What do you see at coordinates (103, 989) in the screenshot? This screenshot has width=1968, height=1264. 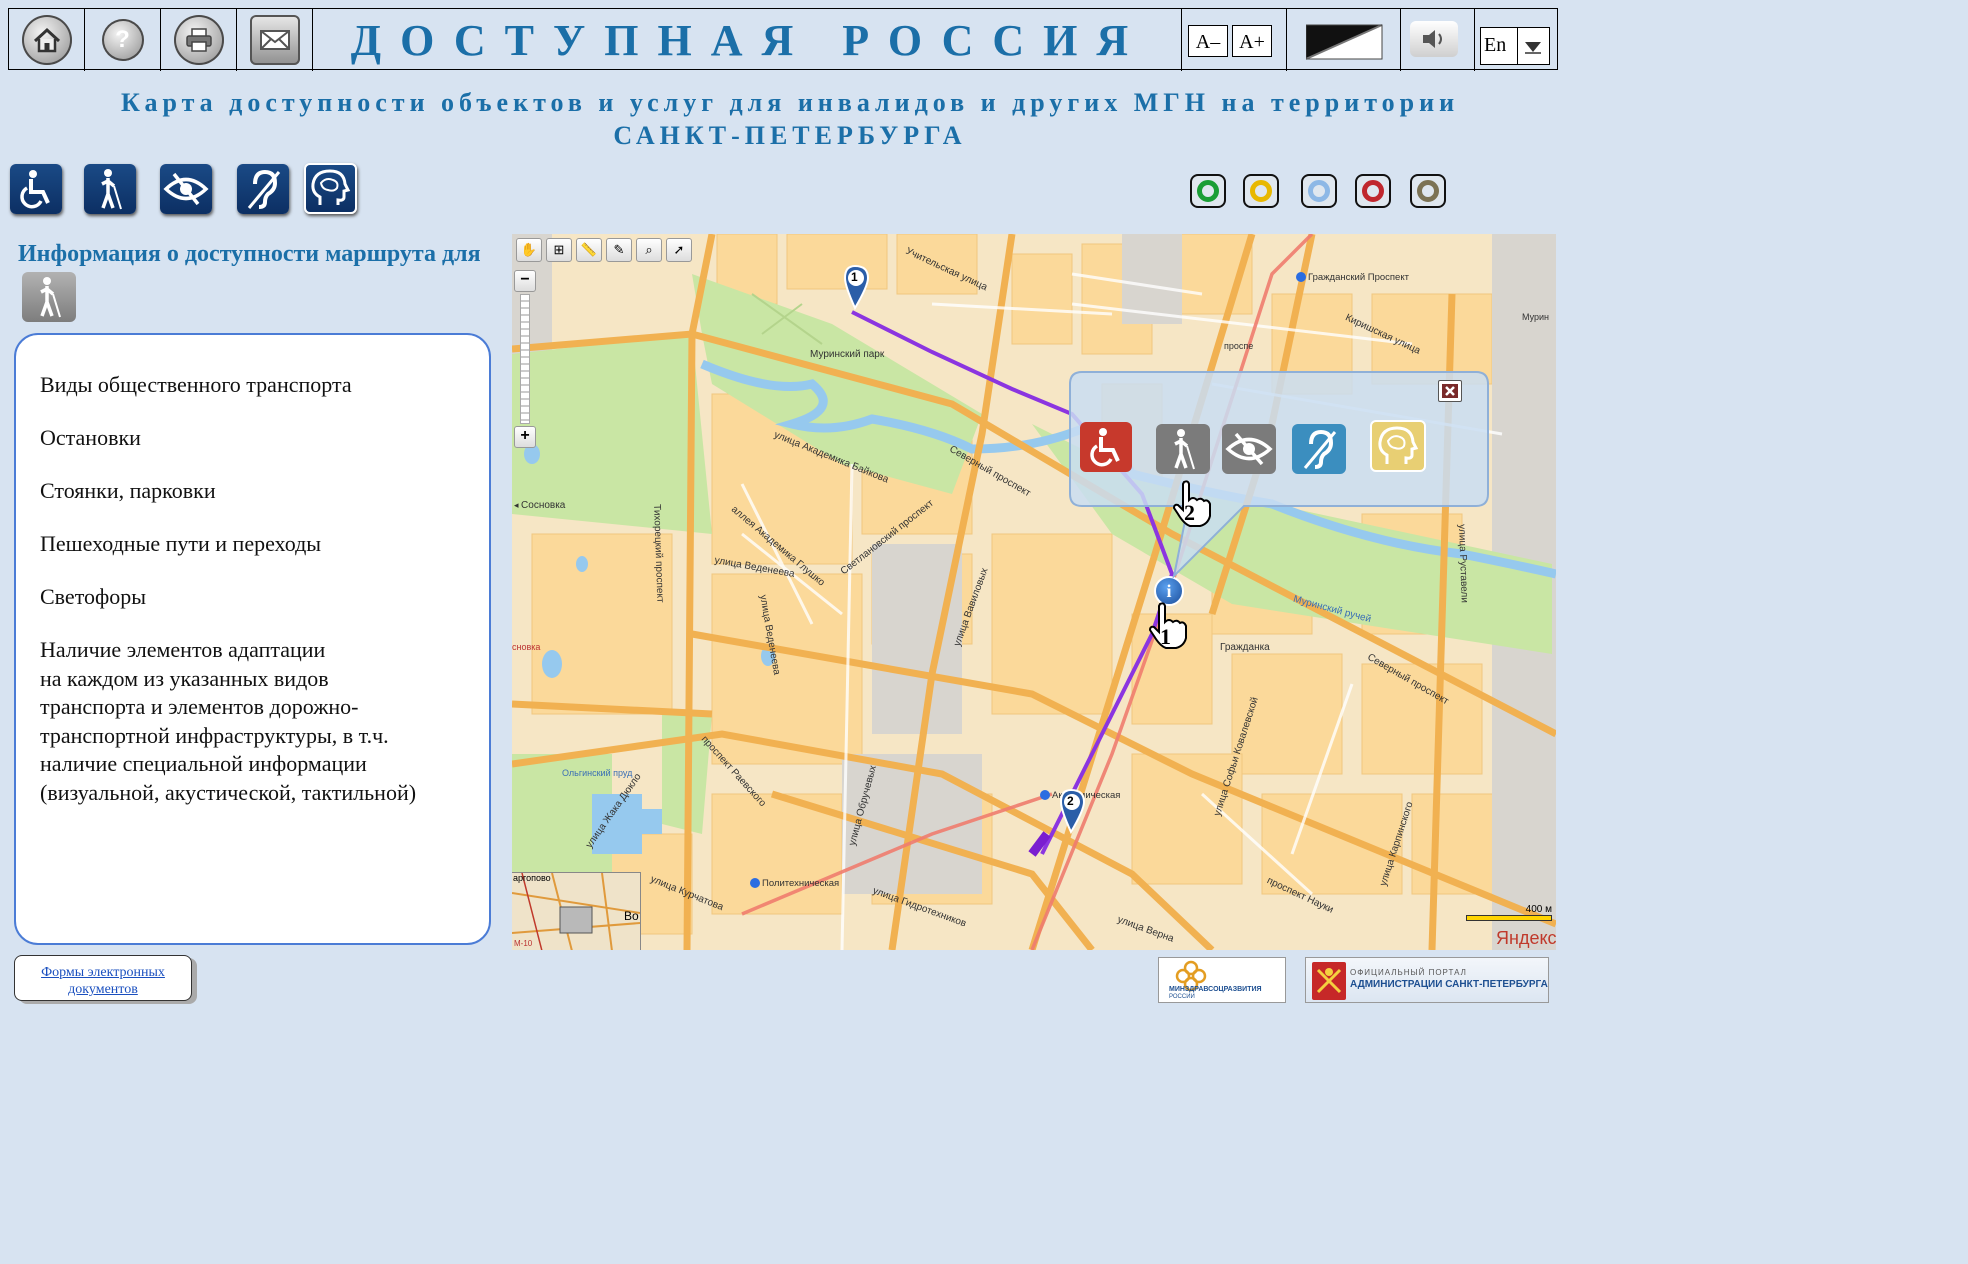 I see `forms-line-2: документов` at bounding box center [103, 989].